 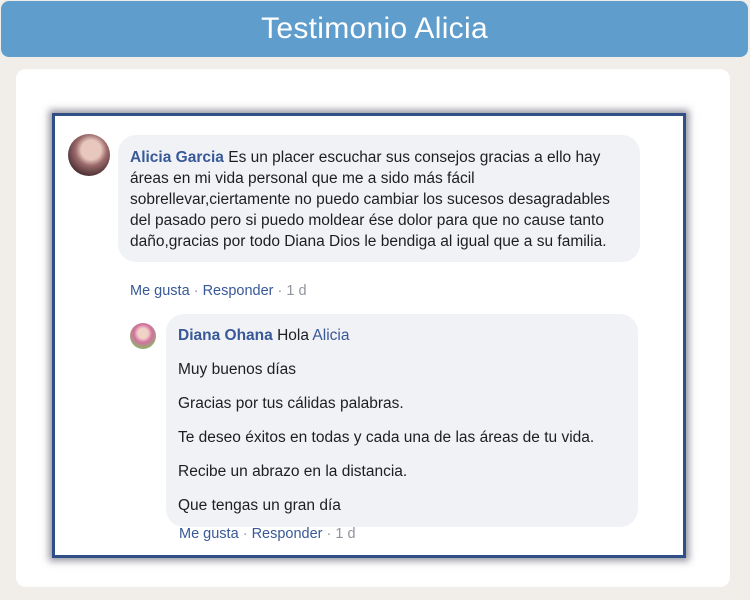 I want to click on reply-time: 1 d, so click(x=345, y=534).